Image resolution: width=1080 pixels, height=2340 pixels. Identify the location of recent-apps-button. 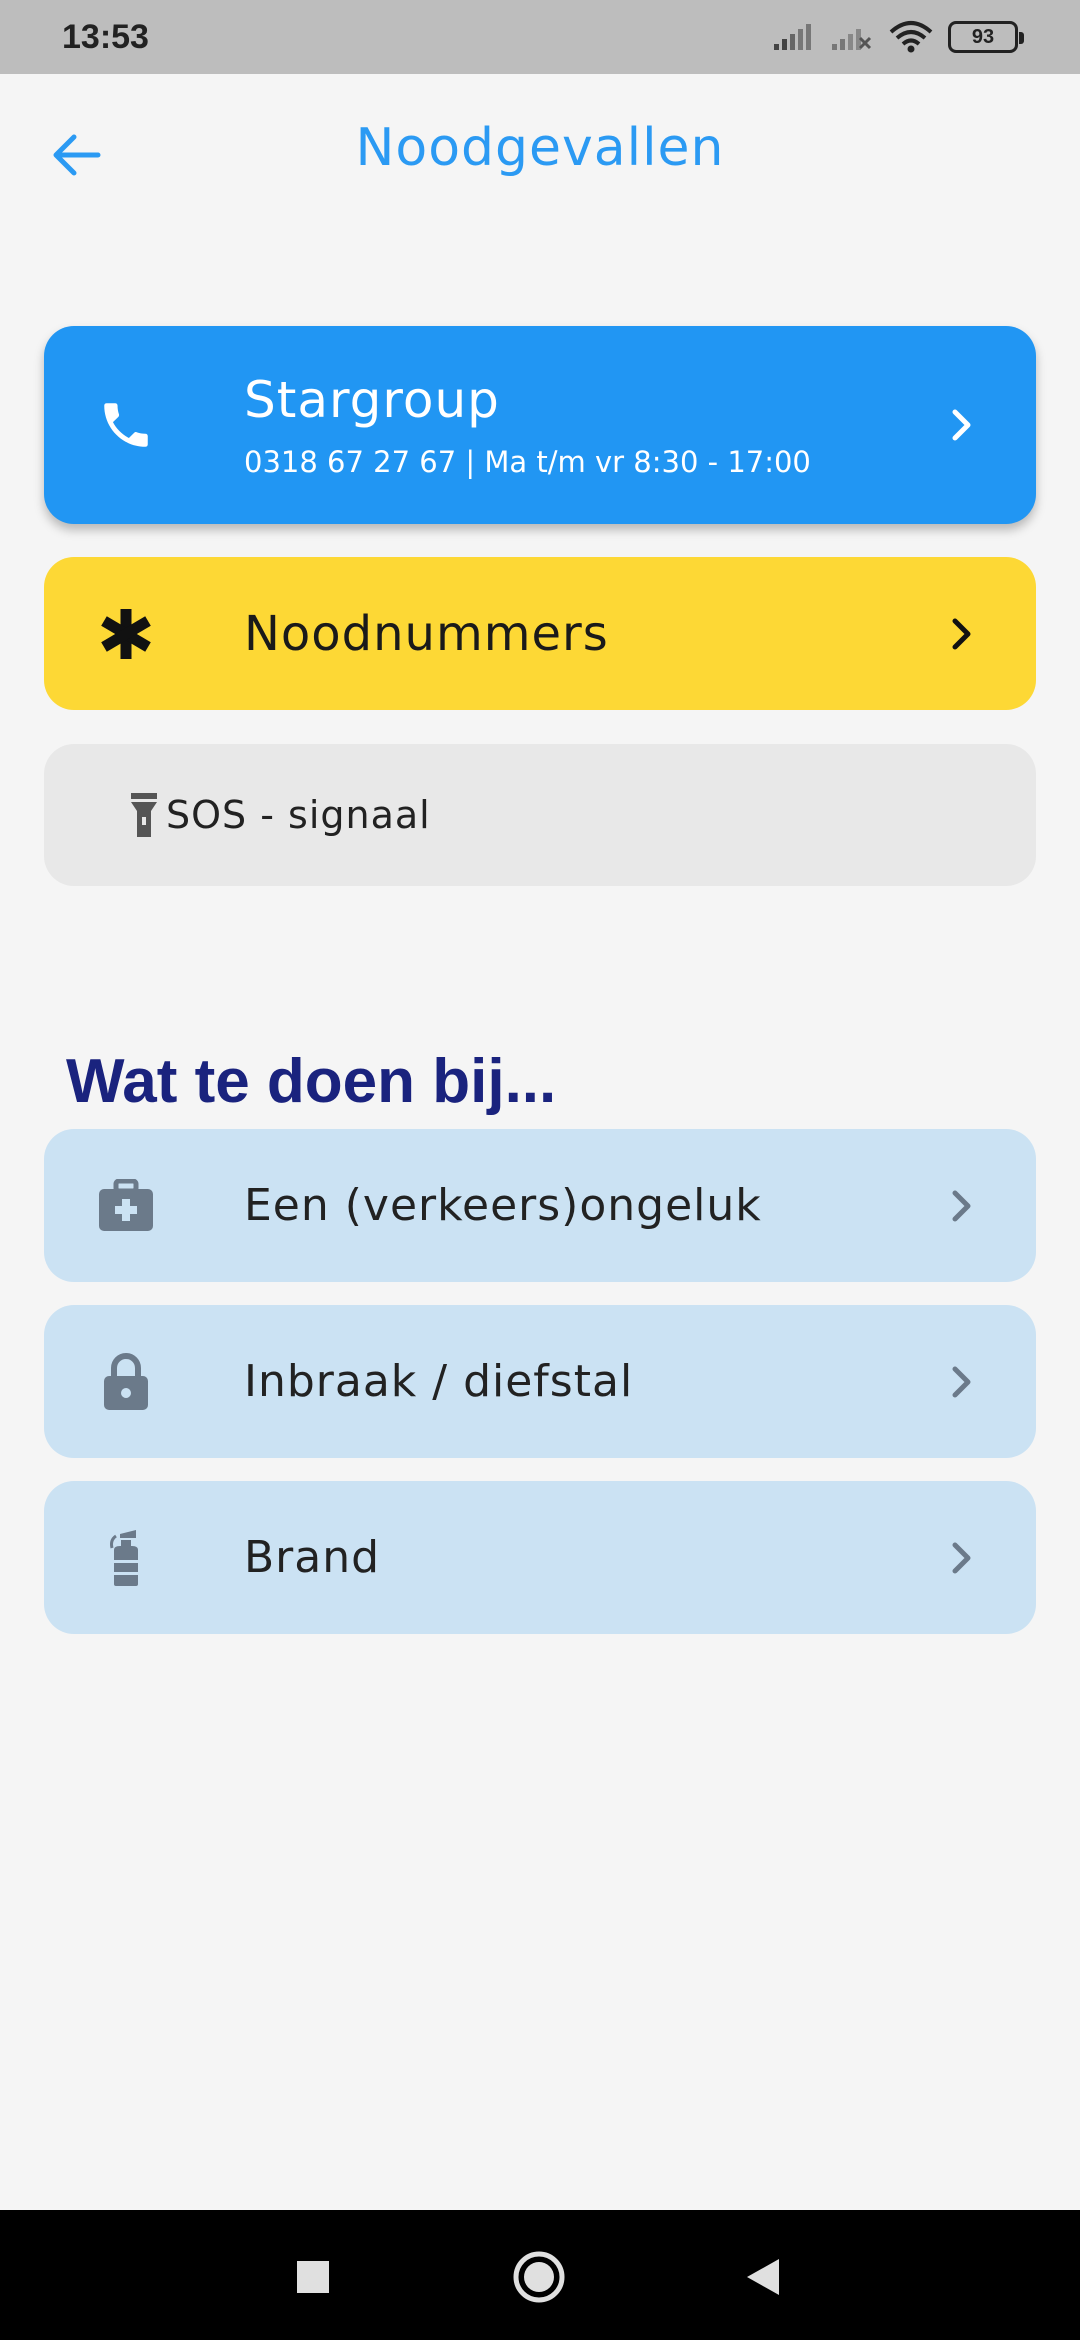
(313, 2277).